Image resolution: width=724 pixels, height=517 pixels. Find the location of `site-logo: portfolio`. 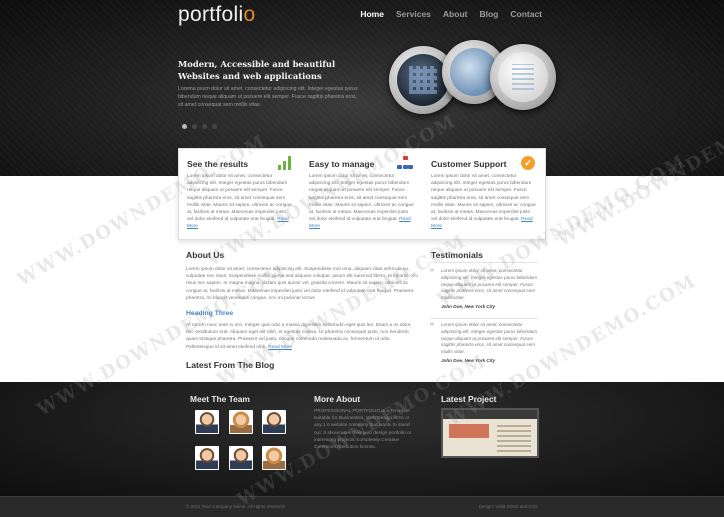

site-logo: portfolio is located at coordinates (216, 15).